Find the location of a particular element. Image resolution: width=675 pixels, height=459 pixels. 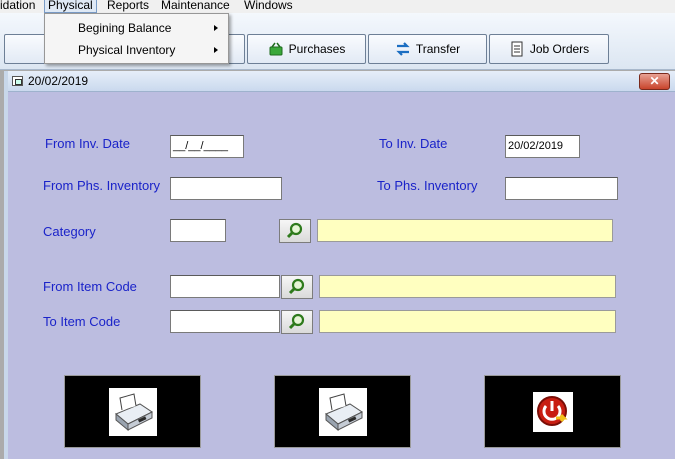

from-item-description-field is located at coordinates (467, 286).